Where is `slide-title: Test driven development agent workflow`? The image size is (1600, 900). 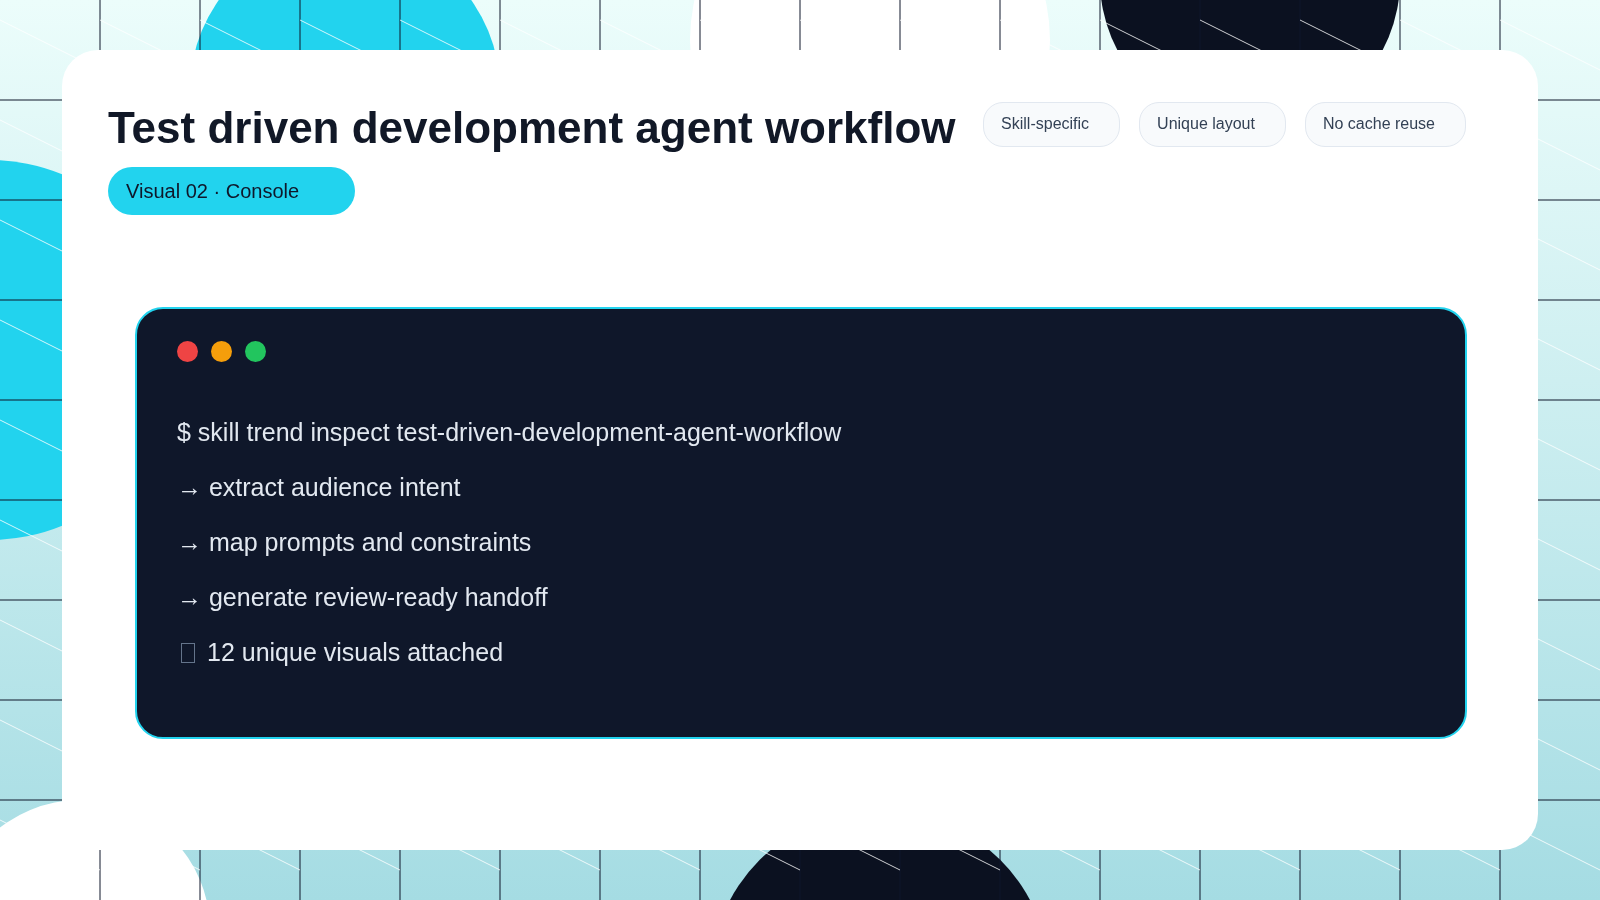
slide-title: Test driven development agent workflow is located at coordinates (532, 128).